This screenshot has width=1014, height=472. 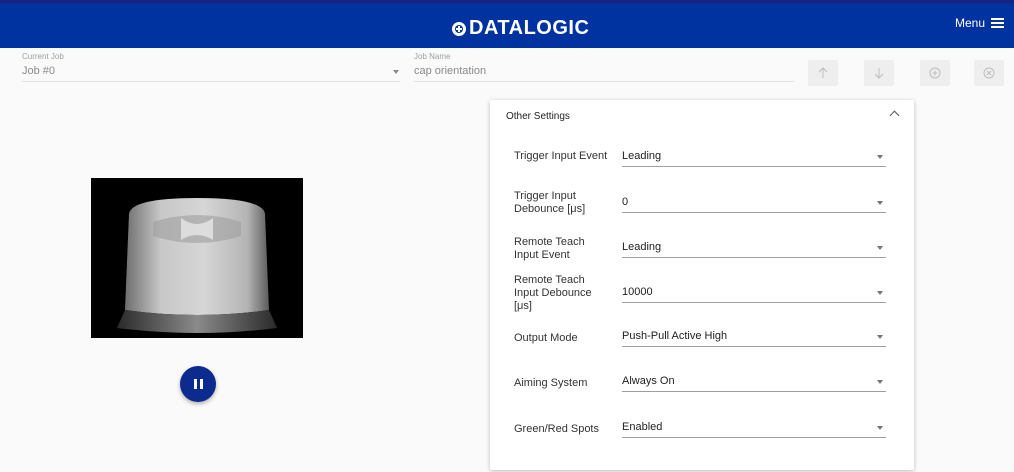 I want to click on add-circle-icon, so click(x=935, y=73).